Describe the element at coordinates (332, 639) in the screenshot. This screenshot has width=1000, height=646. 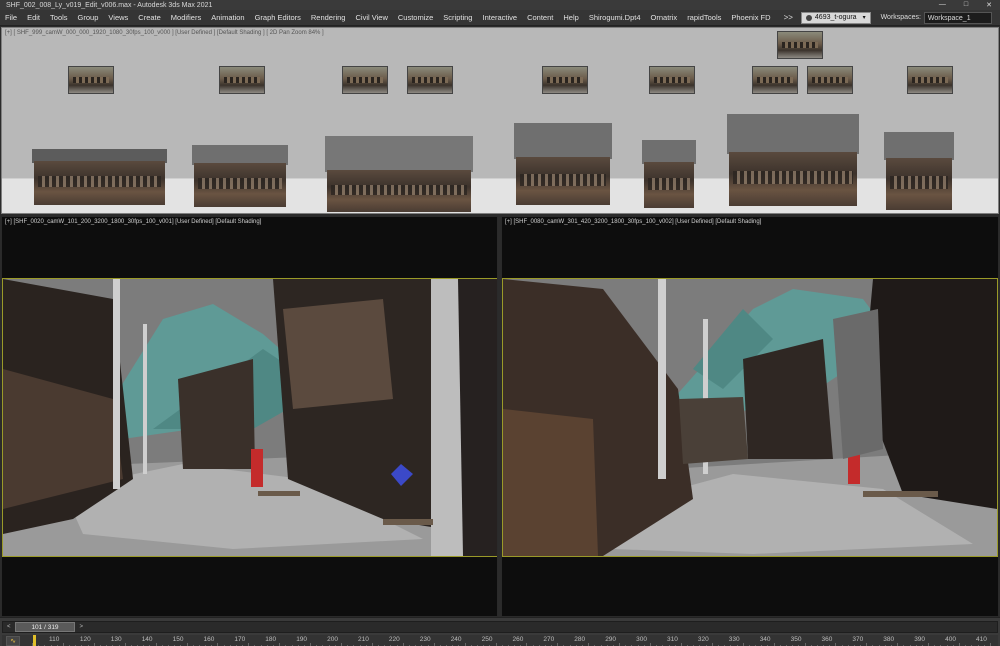
I see `frame-tick-label: 200` at that location.